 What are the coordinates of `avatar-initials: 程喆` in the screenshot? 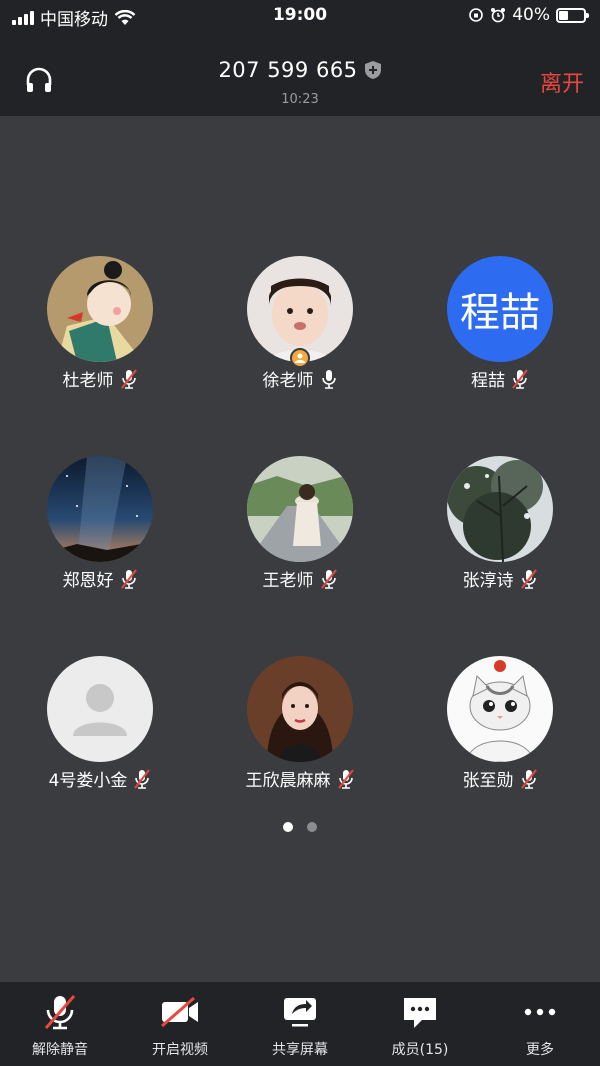 It's located at (500, 309).